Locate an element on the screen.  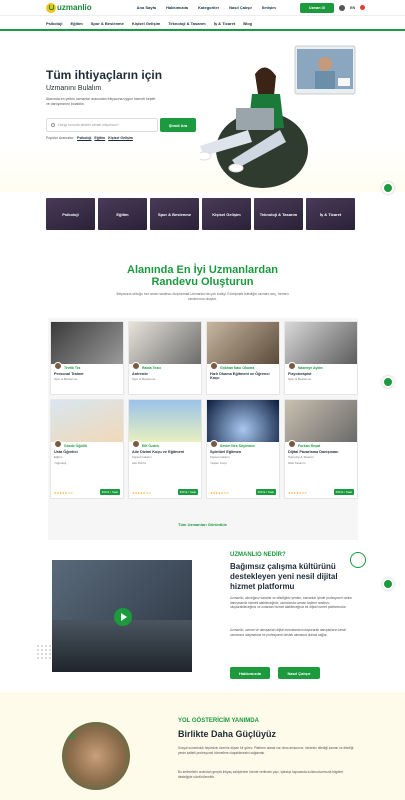
become-expert-button: Uzman Ol is located at coordinates (317, 7).